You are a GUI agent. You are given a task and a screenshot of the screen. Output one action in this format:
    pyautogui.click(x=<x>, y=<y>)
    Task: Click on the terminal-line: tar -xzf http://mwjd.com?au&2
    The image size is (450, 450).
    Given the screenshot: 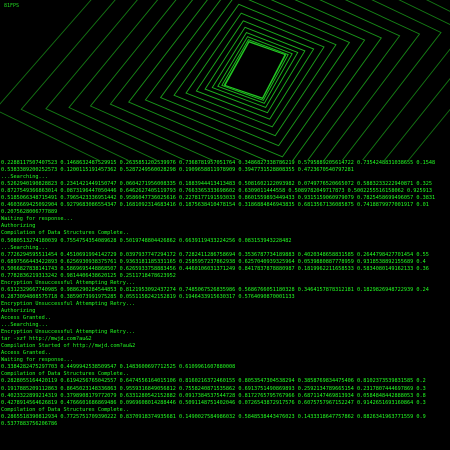 What is the action you would take?
    pyautogui.click(x=46, y=339)
    